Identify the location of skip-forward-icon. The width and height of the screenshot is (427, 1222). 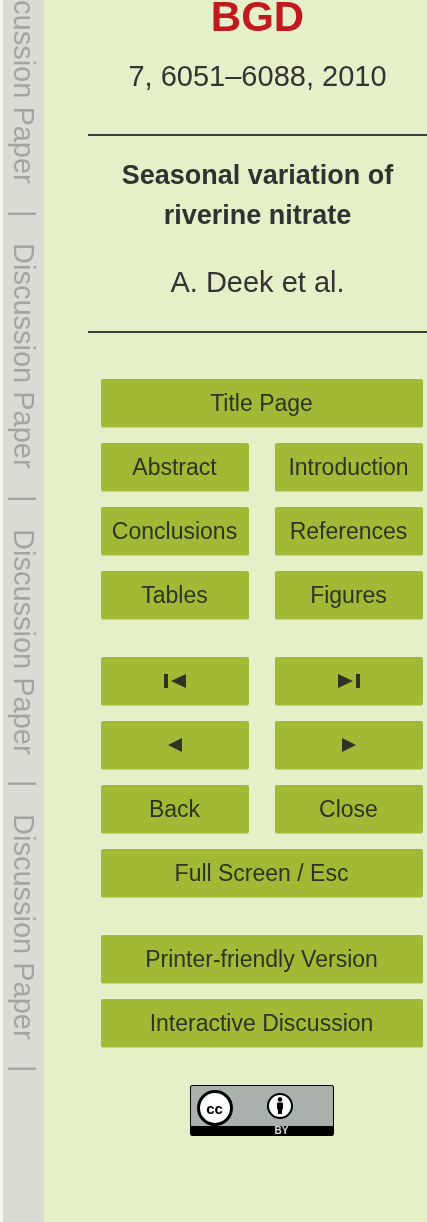
(348, 681).